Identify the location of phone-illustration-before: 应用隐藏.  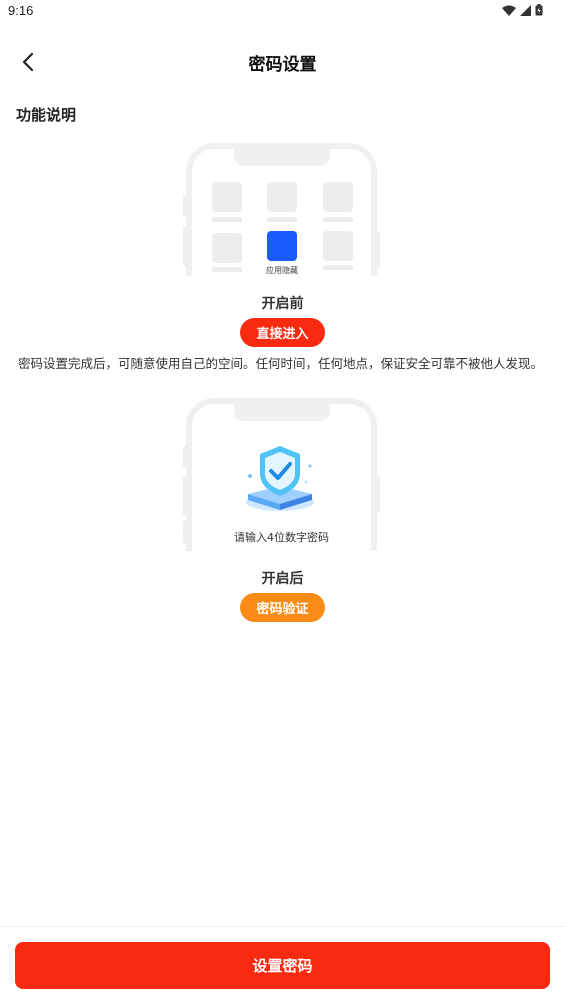
(281, 209).